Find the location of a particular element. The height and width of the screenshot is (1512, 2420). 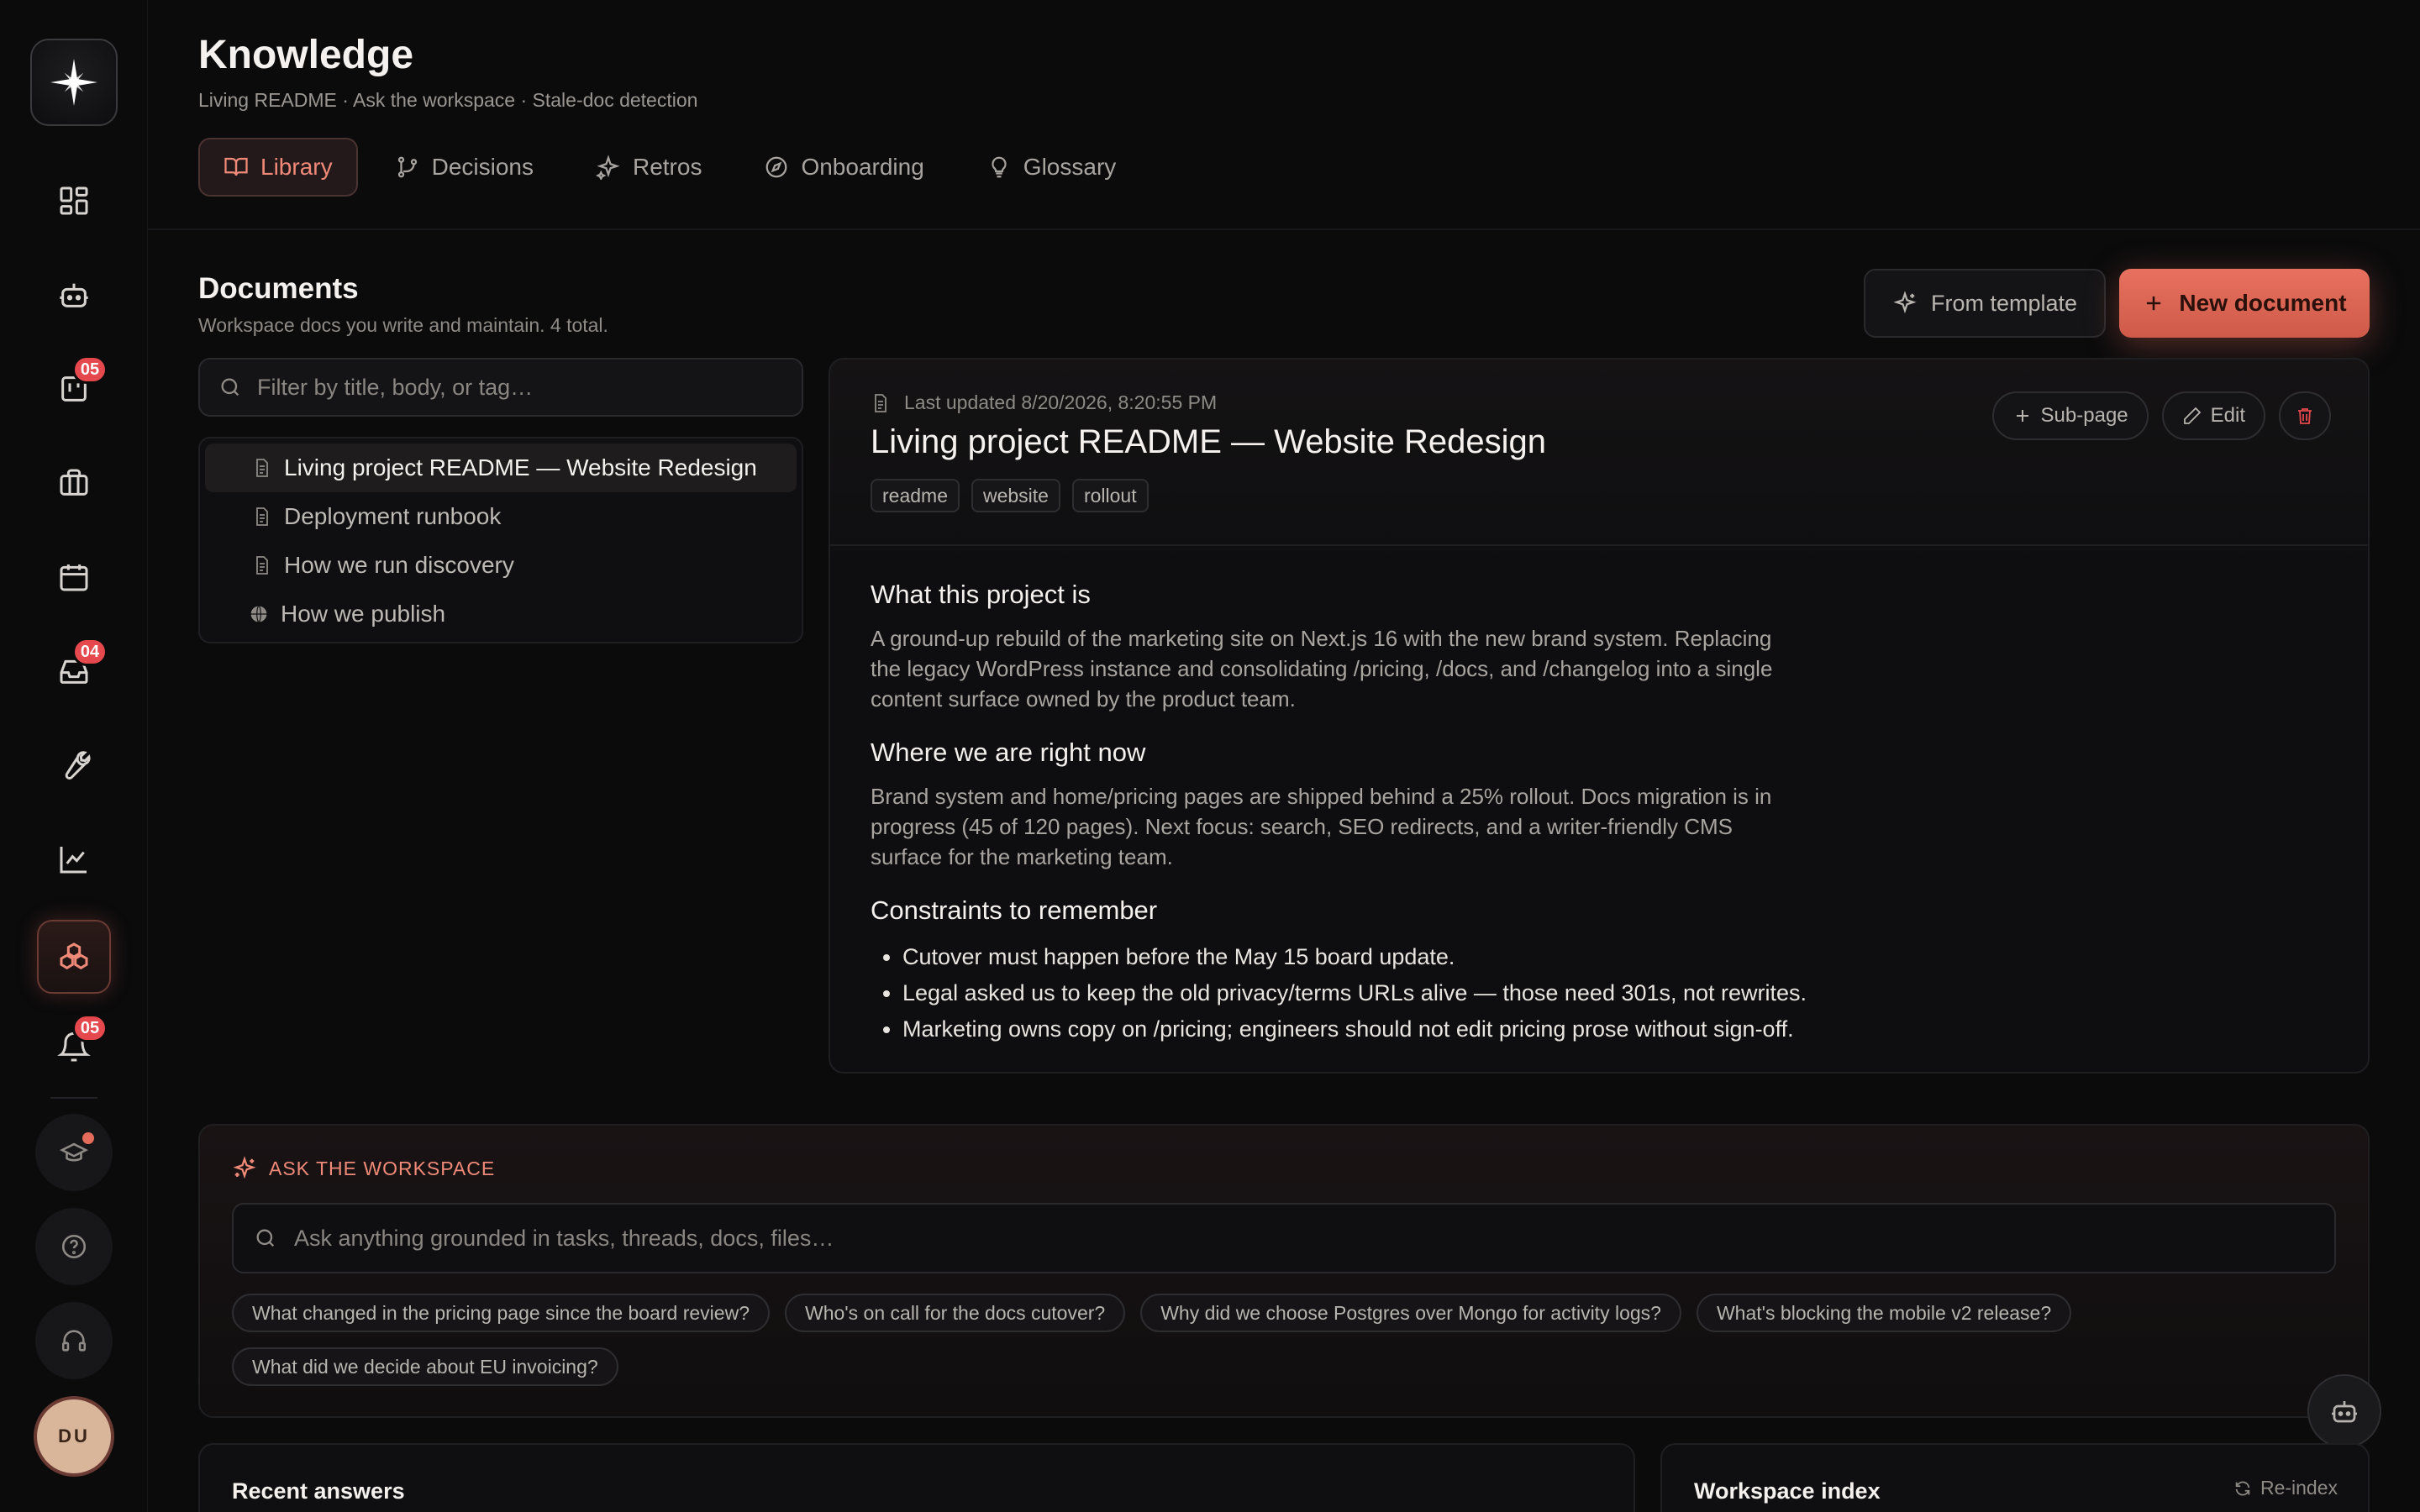

sparkle-logo-icon is located at coordinates (73, 82).